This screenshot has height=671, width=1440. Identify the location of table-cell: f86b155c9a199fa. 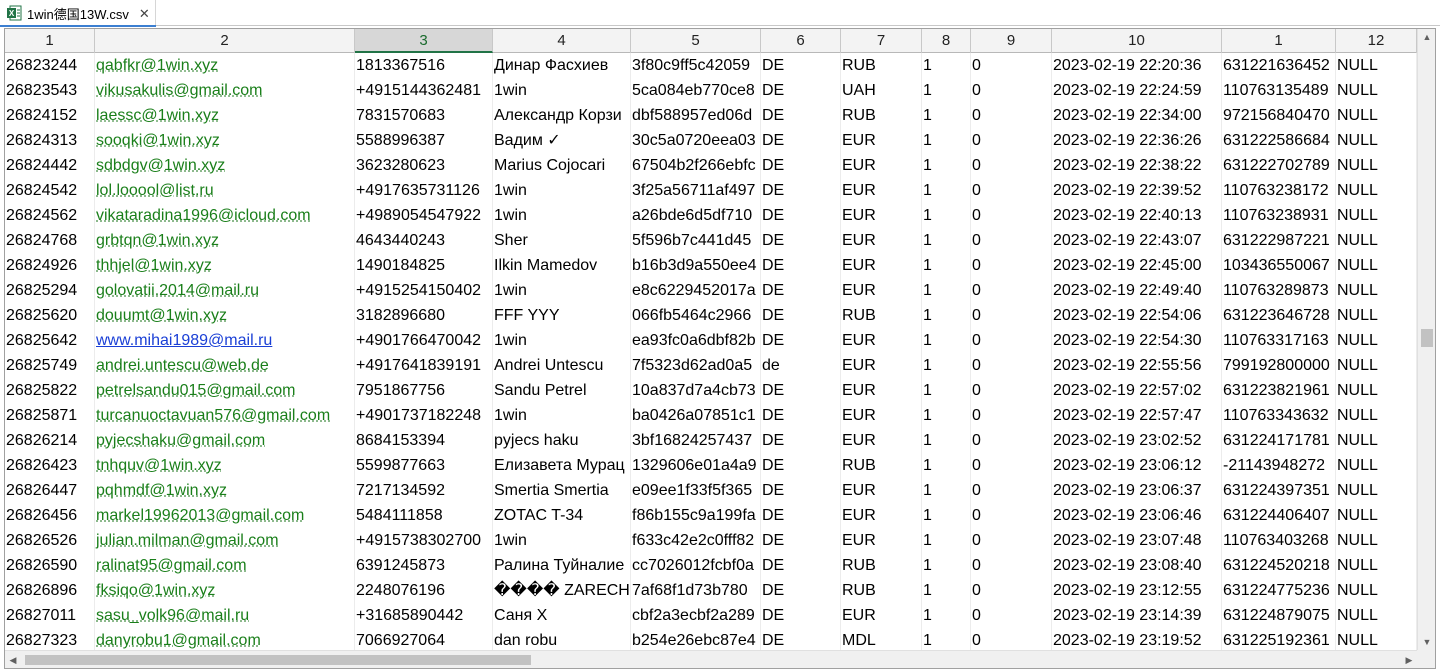
(696, 515).